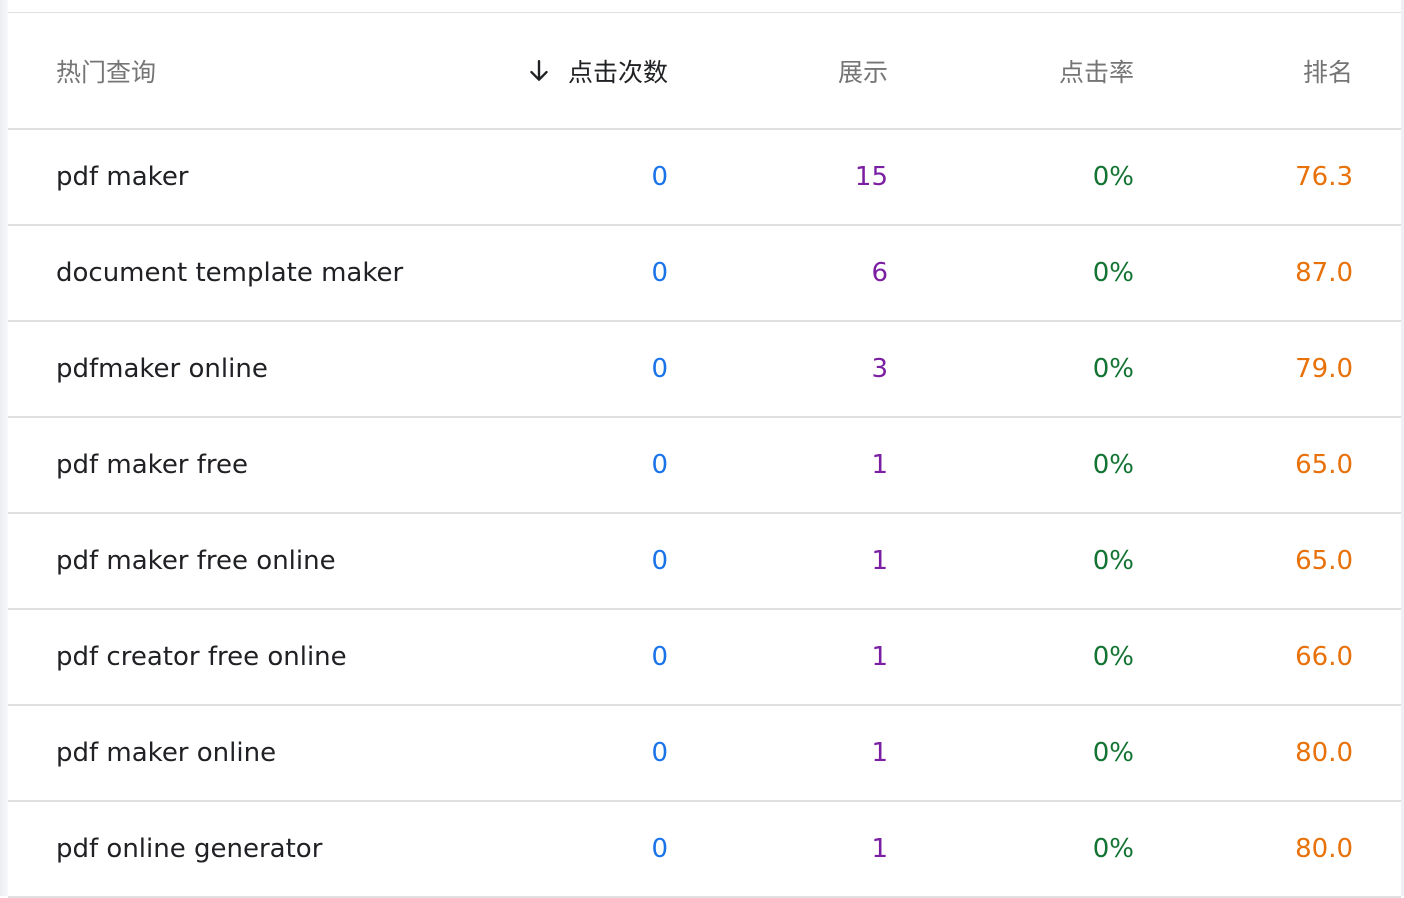 Image resolution: width=1404 pixels, height=898 pixels. I want to click on table-row: pdfmaker online 0 3 0% 79.0, so click(704, 370).